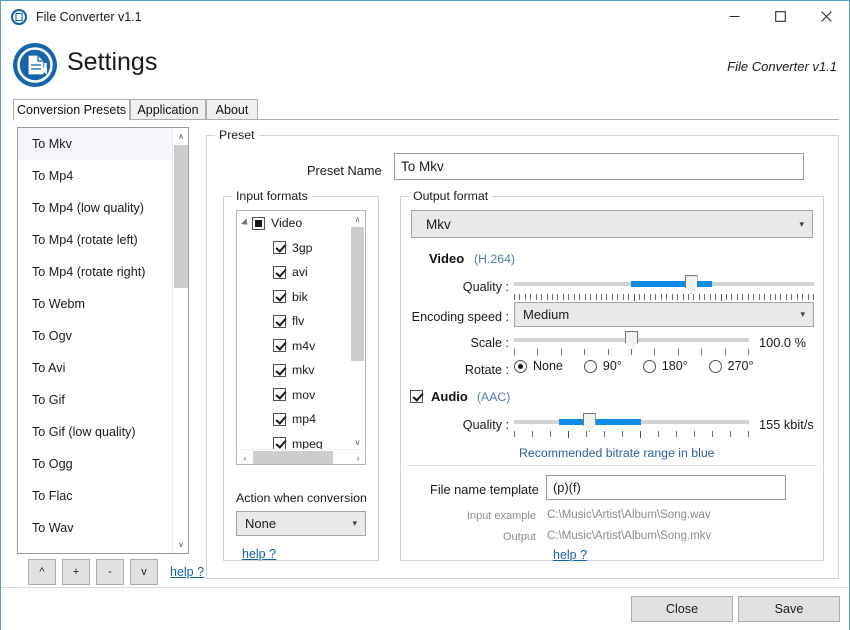  What do you see at coordinates (449, 396) in the screenshot?
I see `audio-section-title: Audio` at bounding box center [449, 396].